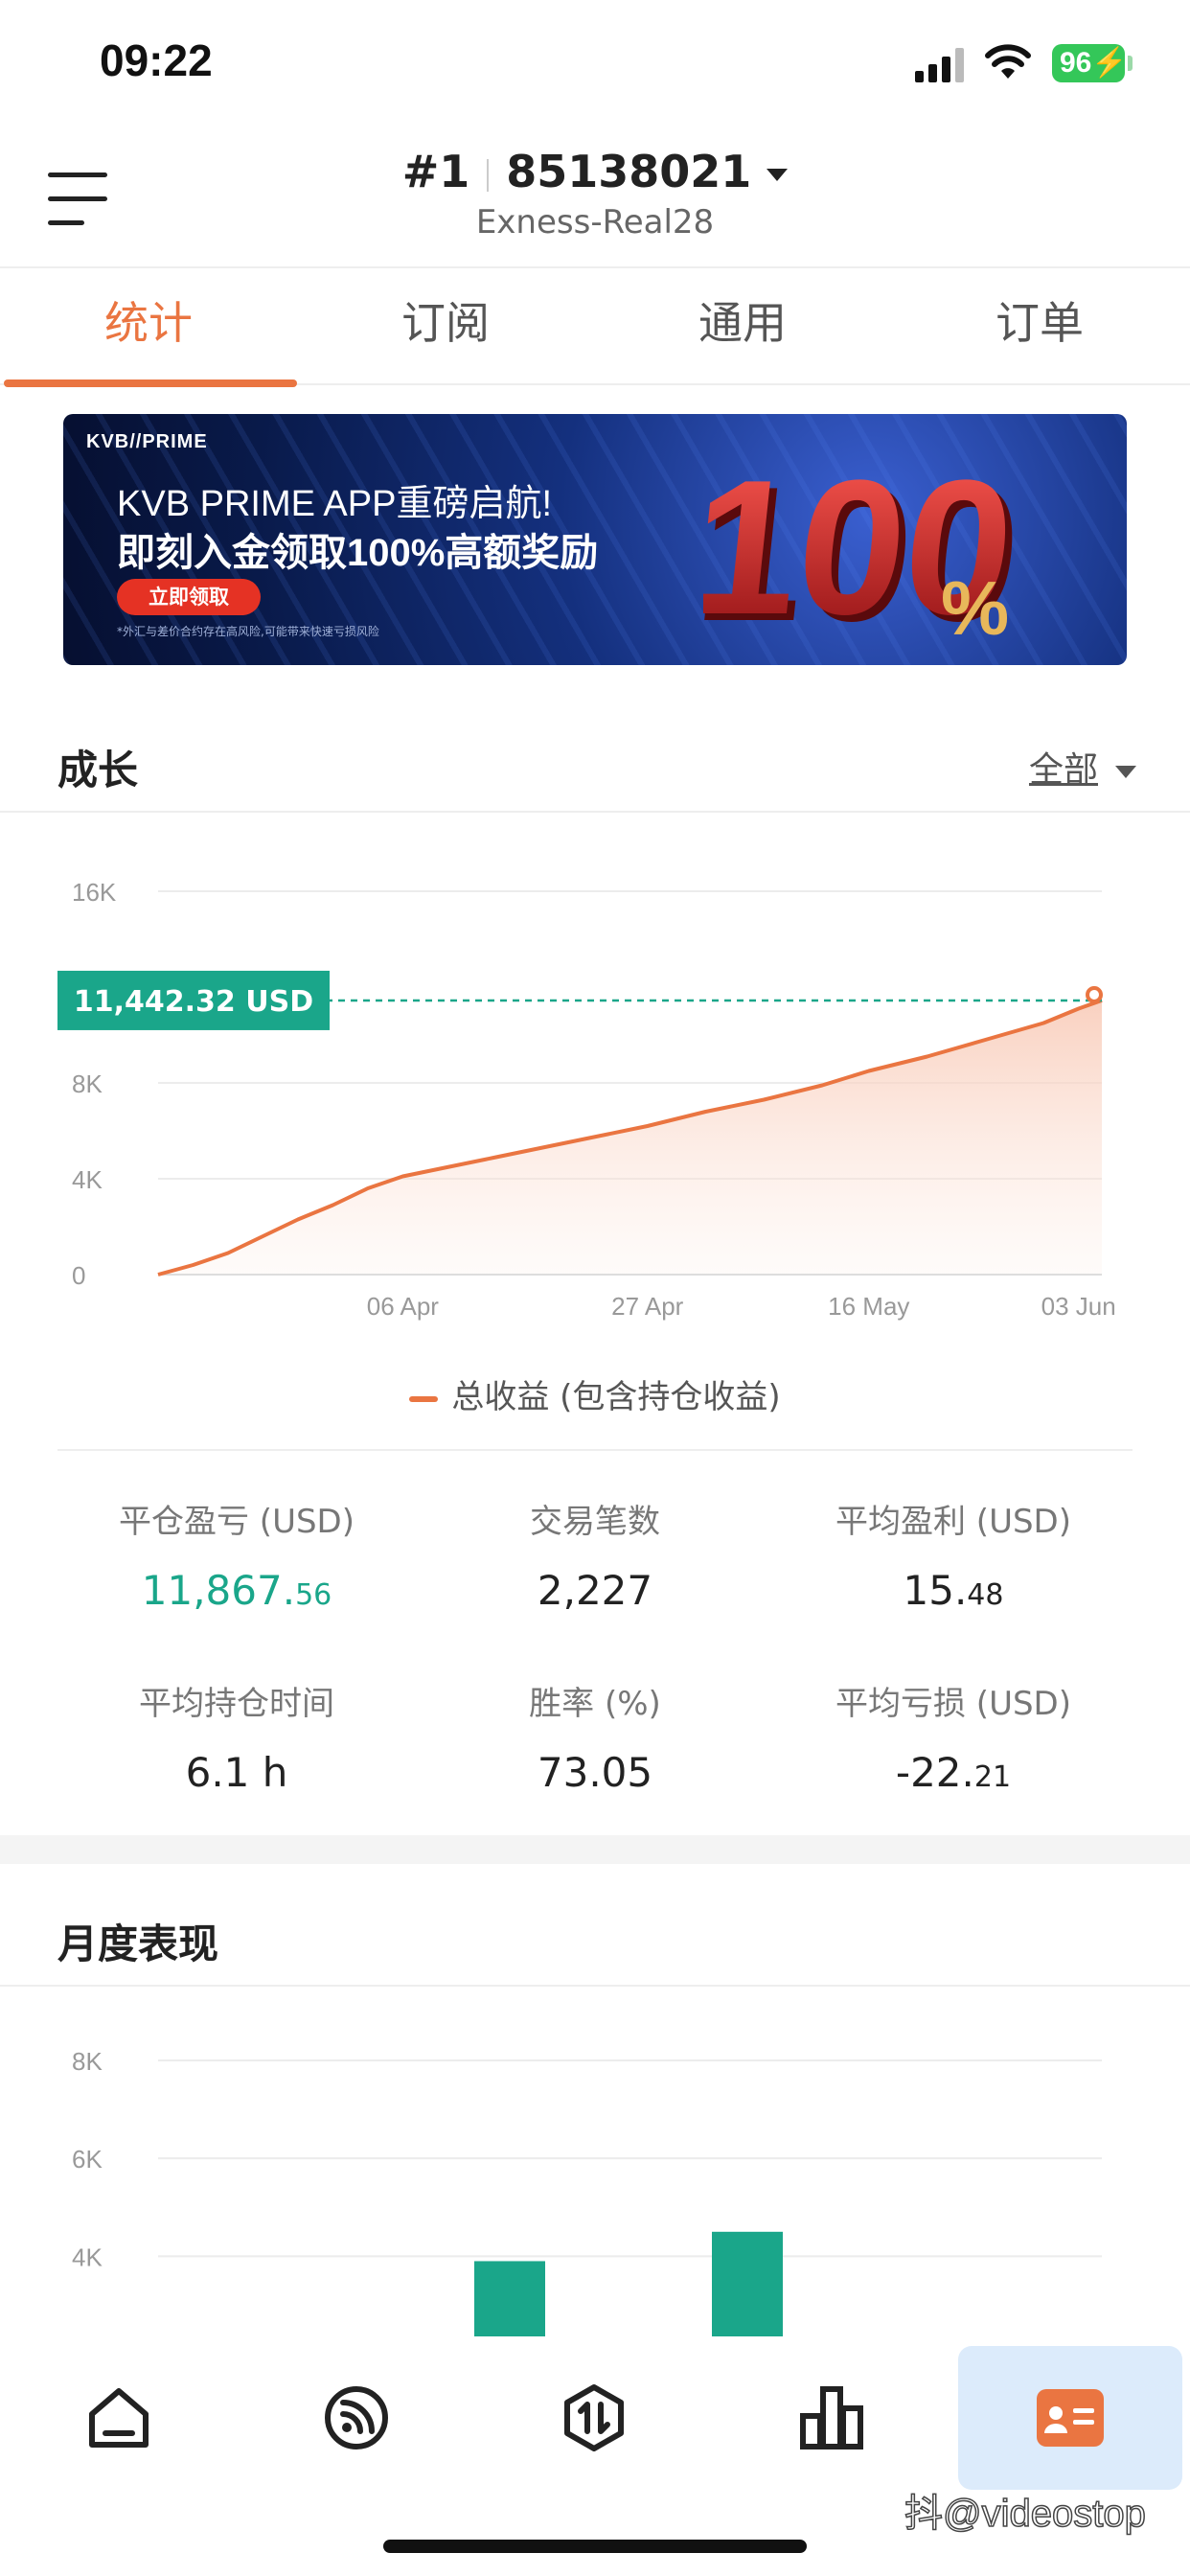  Describe the element at coordinates (595, 2163) in the screenshot. I see `monthly-bar-chart: 4K 6K 8K` at that location.